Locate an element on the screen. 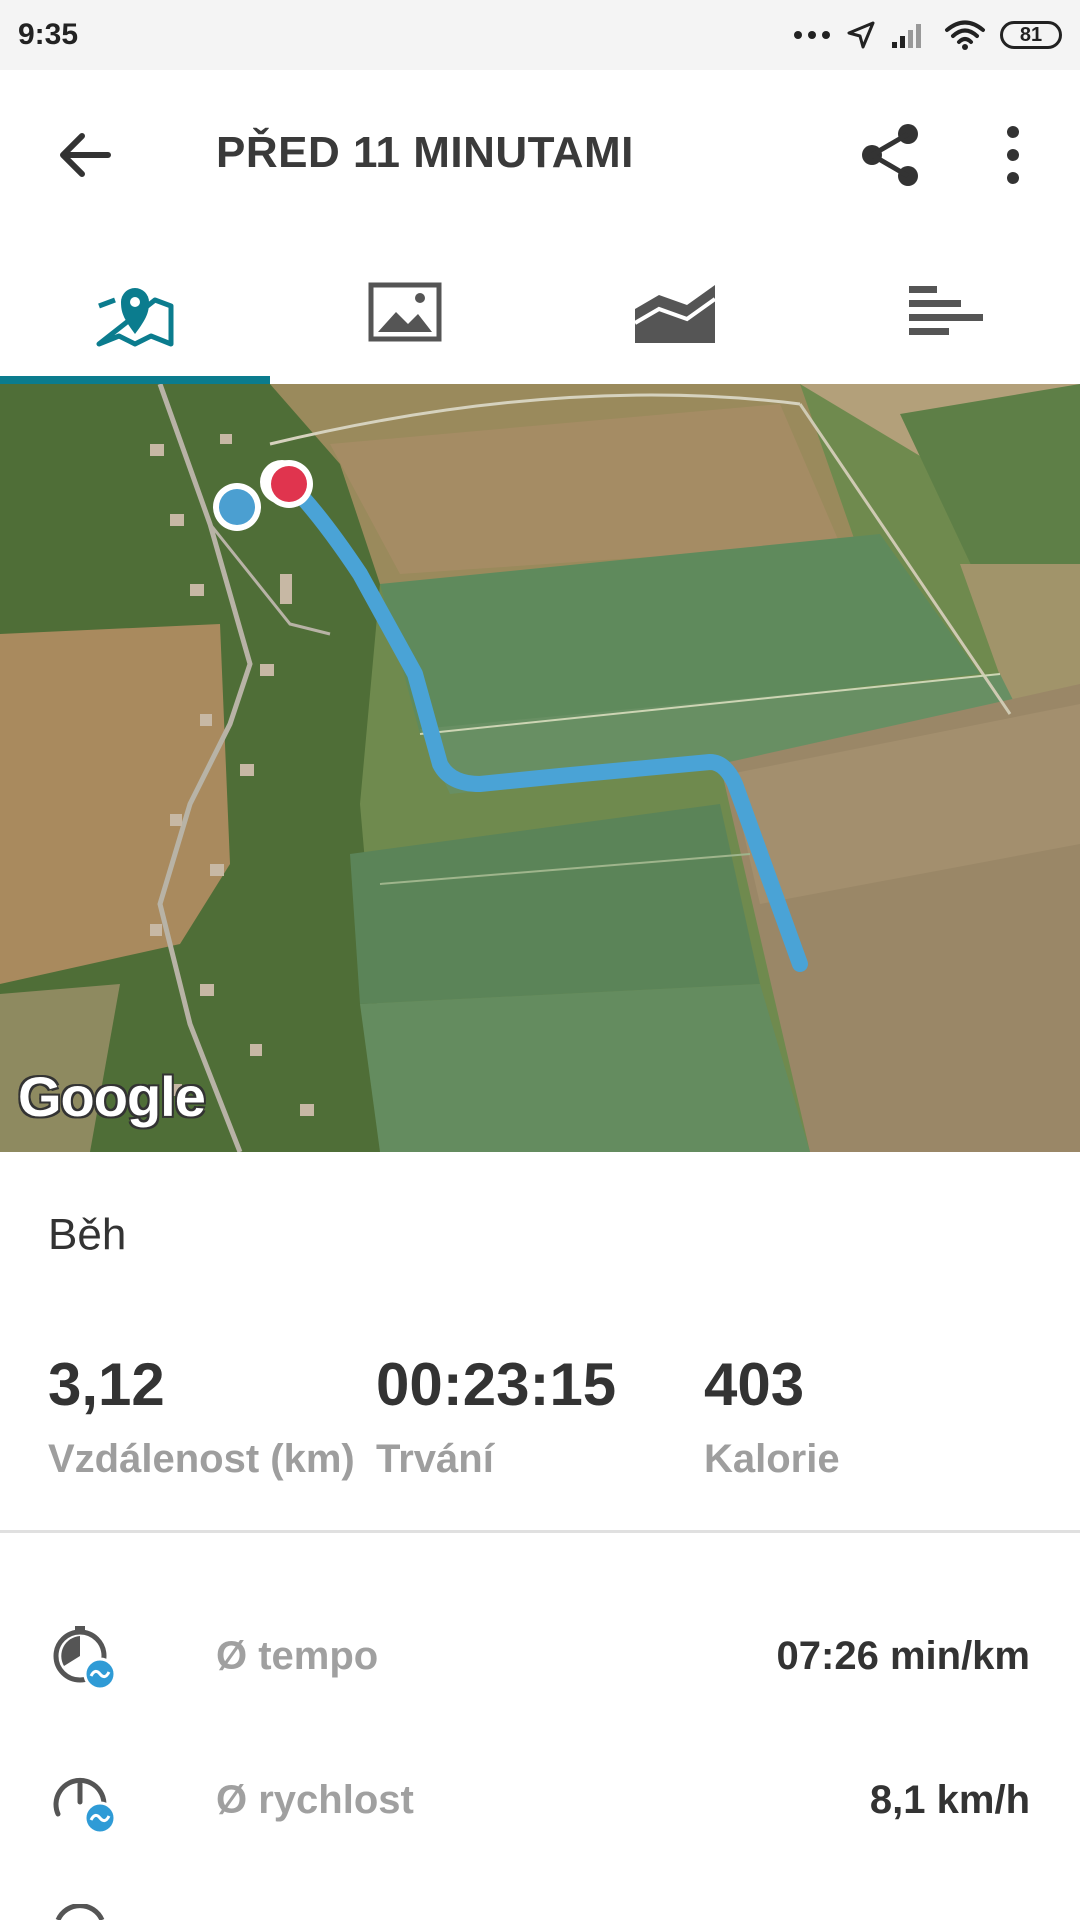 Image resolution: width=1080 pixels, height=1920 pixels. signal-icon is located at coordinates (906, 36).